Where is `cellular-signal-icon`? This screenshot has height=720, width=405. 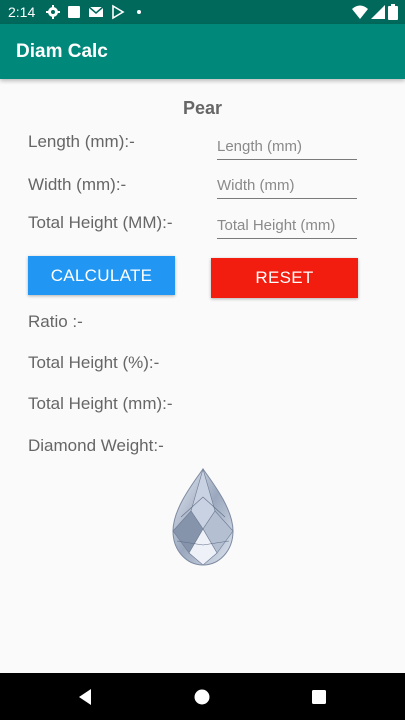 cellular-signal-icon is located at coordinates (378, 12).